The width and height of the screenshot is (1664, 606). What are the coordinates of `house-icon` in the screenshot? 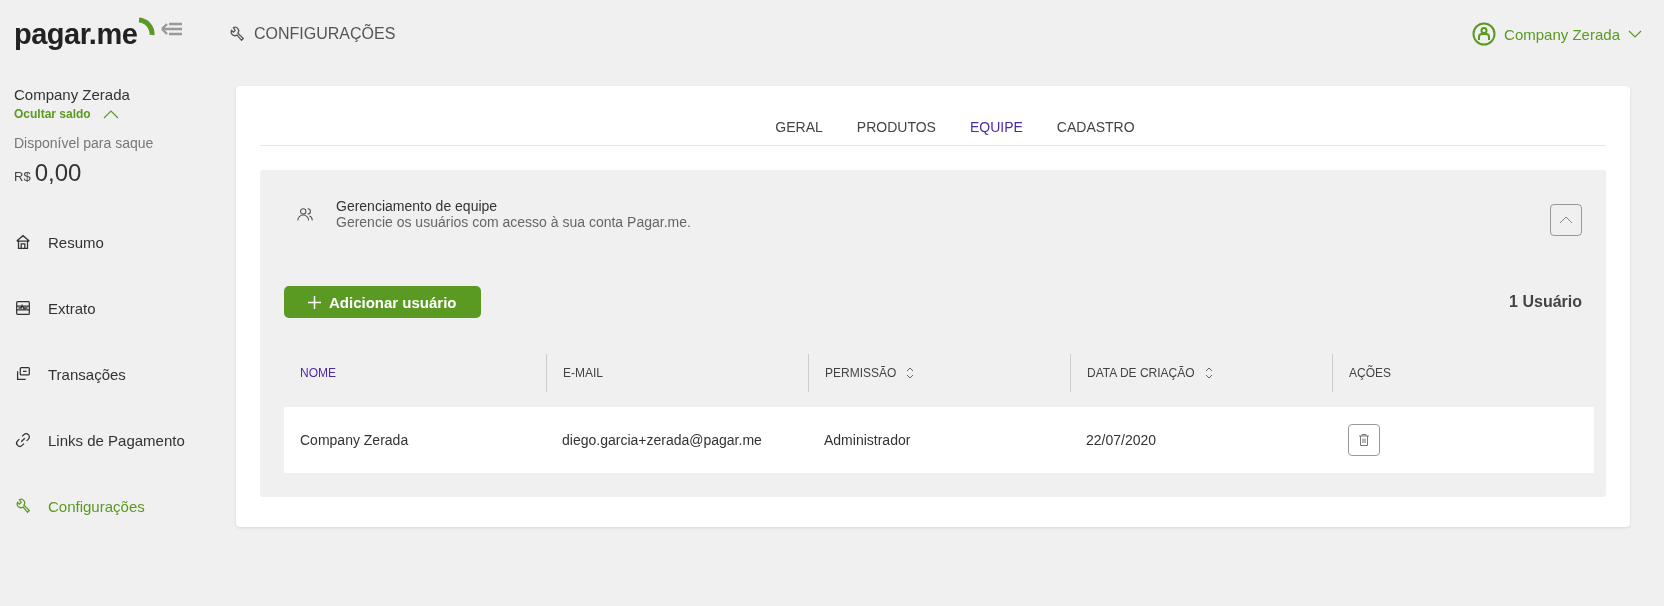 It's located at (23, 242).